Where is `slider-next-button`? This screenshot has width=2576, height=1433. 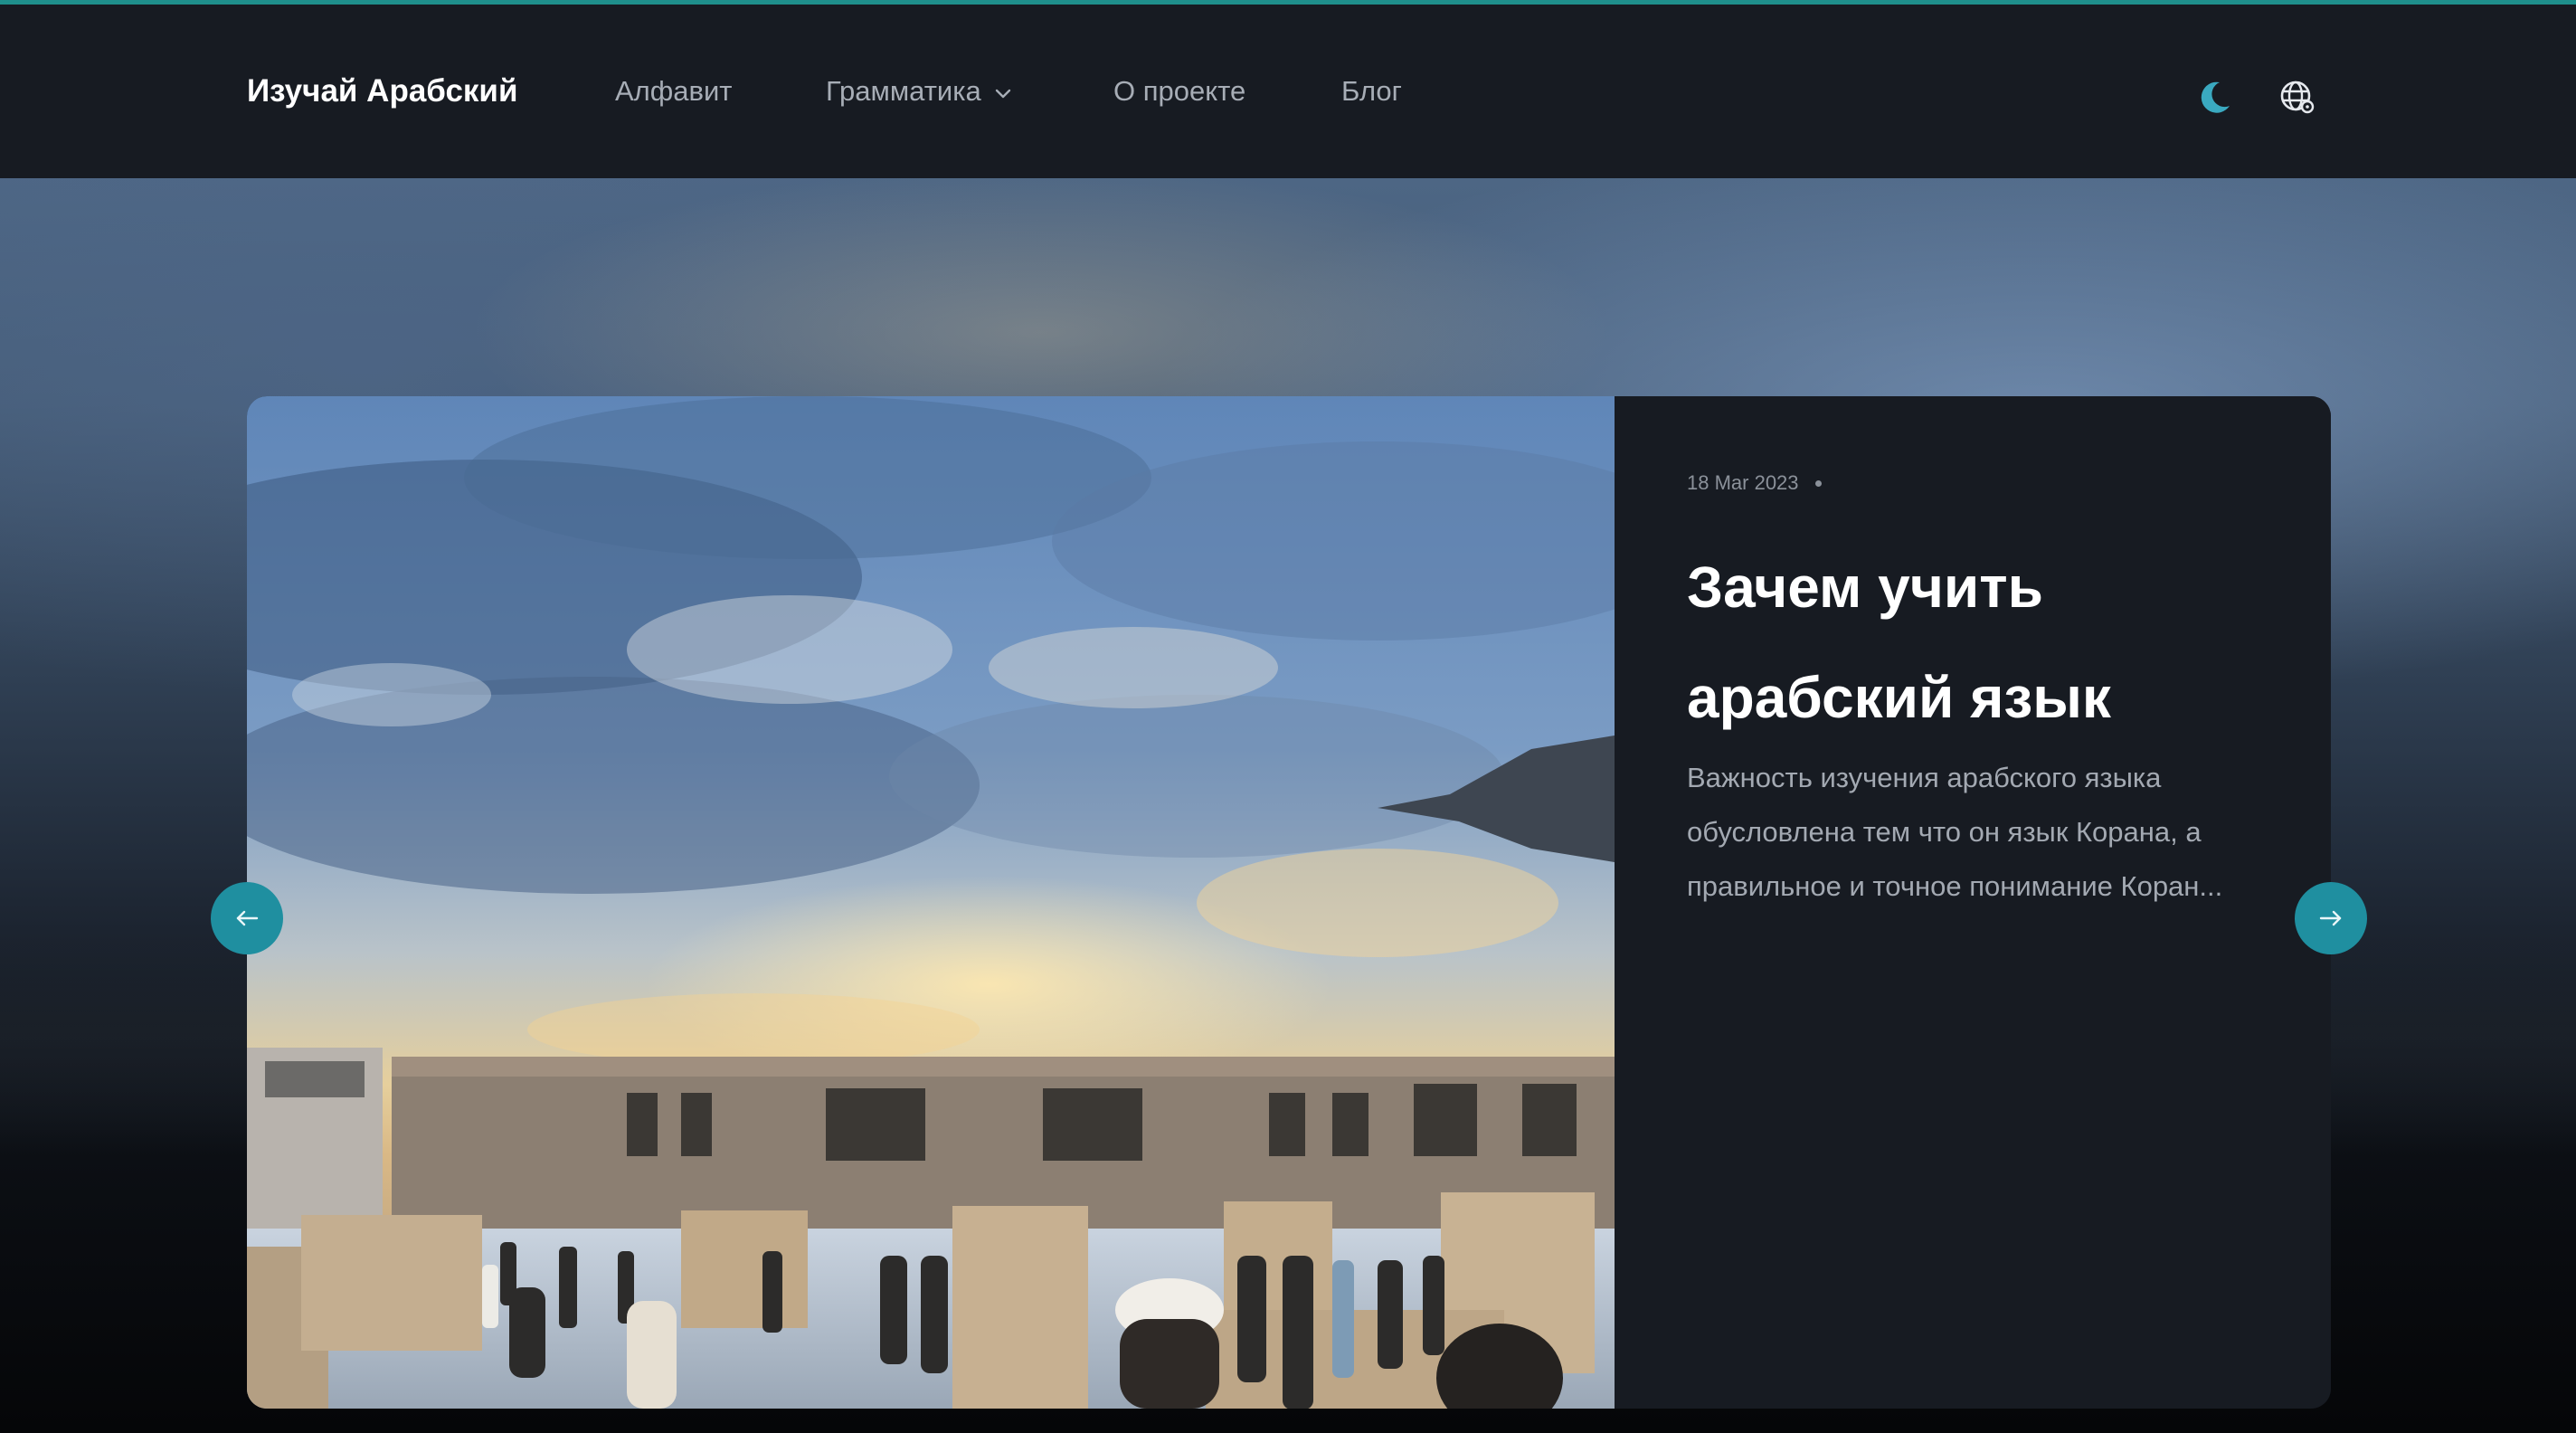
slider-next-button is located at coordinates (2331, 918).